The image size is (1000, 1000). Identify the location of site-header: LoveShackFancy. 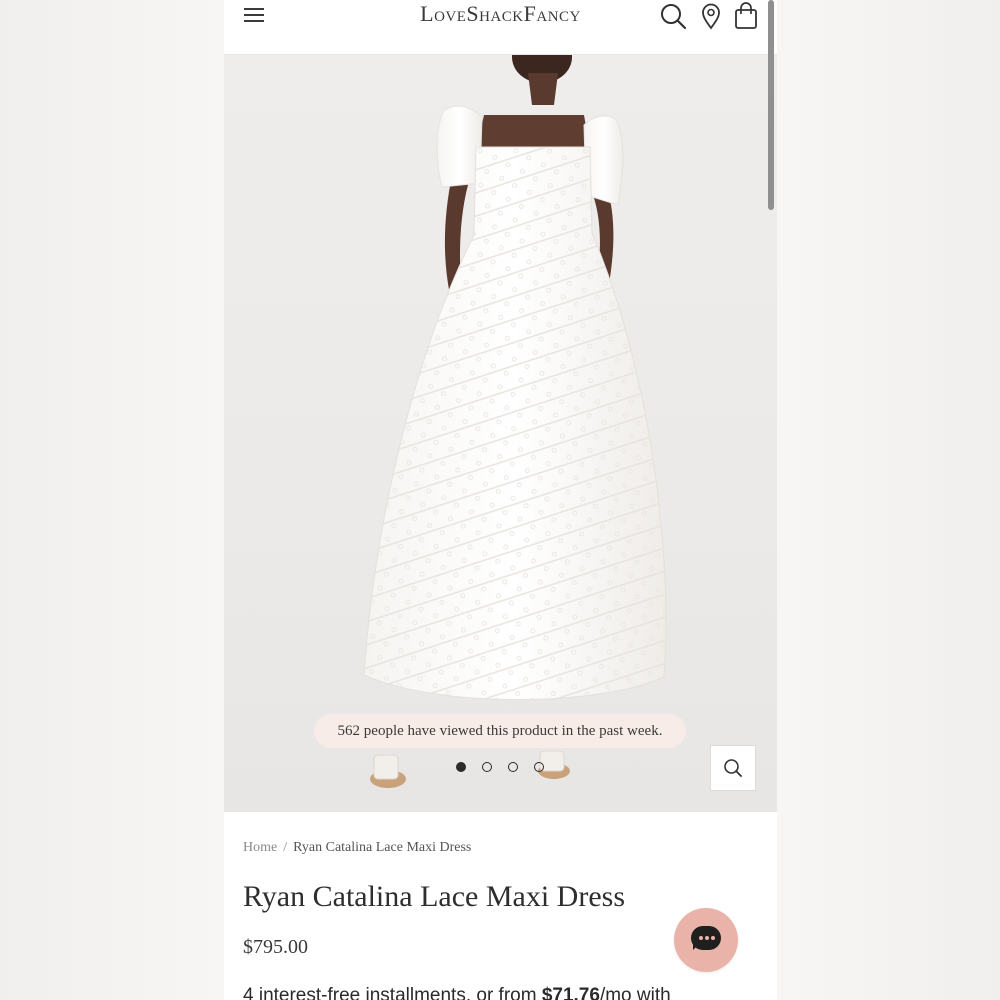
(500, 27).